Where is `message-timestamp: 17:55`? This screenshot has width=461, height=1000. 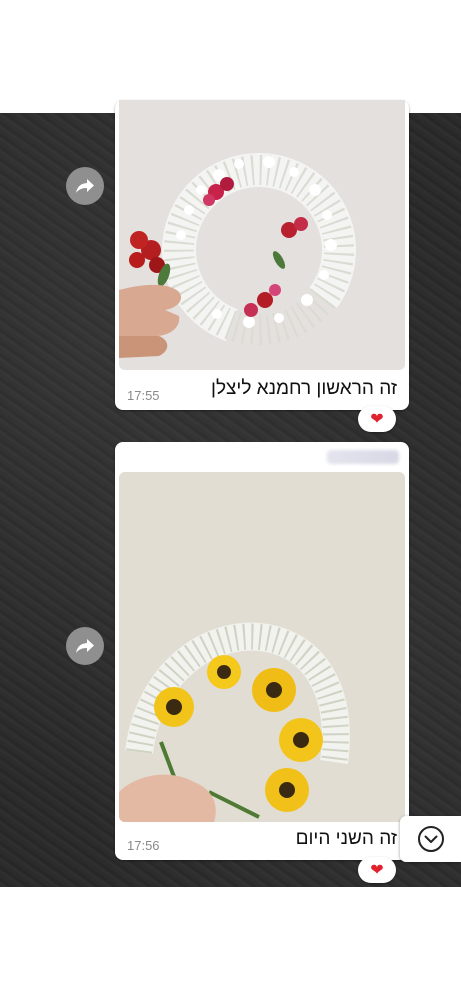
message-timestamp: 17:55 is located at coordinates (143, 395).